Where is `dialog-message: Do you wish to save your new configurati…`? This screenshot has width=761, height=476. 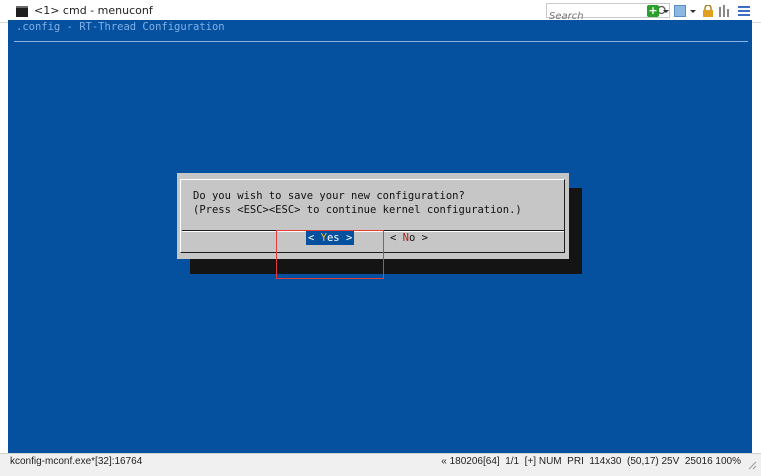
dialog-message: Do you wish to save your new configurati… is located at coordinates (357, 203).